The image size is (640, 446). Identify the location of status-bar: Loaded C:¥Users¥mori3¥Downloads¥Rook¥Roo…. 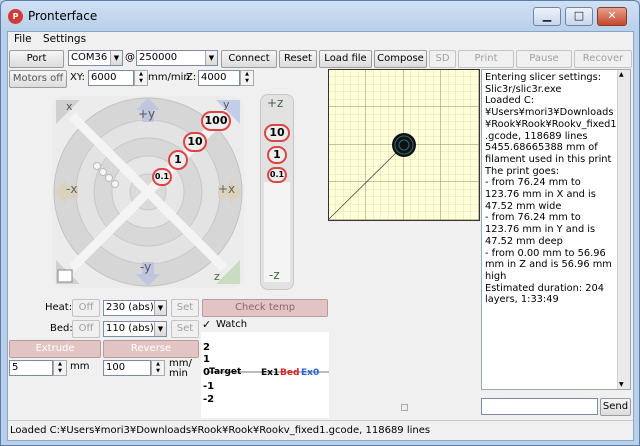
(320, 430).